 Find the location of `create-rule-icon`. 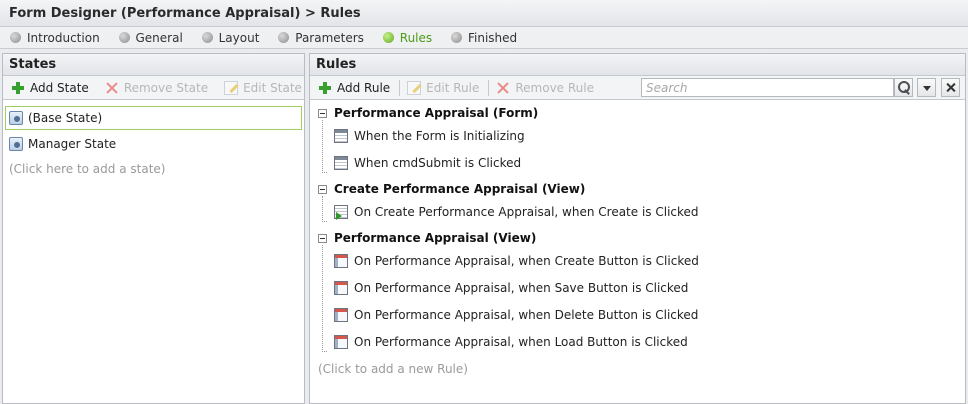

create-rule-icon is located at coordinates (341, 212).